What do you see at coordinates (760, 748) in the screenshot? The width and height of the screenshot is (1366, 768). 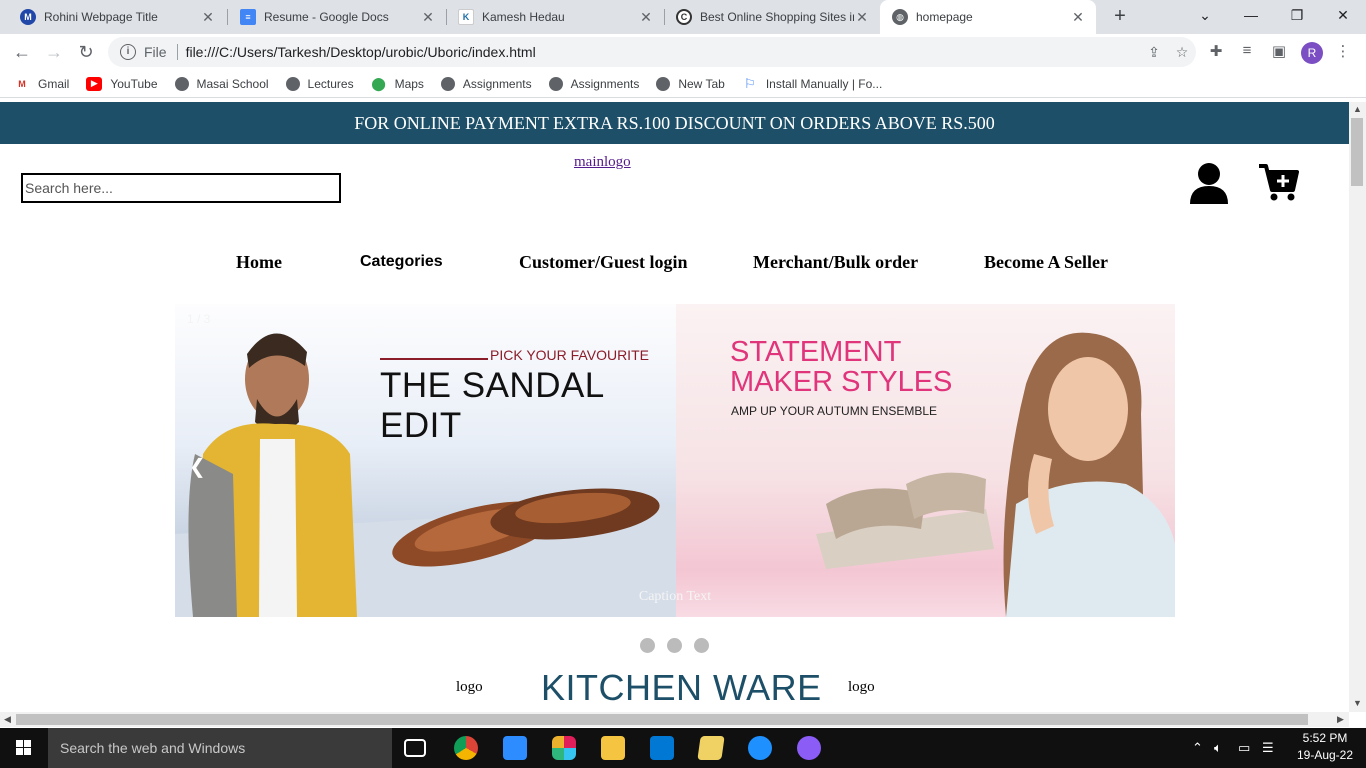 I see `edge-icon` at bounding box center [760, 748].